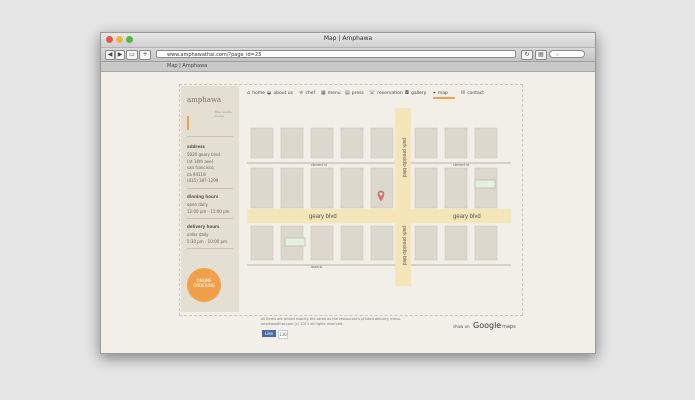 This screenshot has height=400, width=695. I want to click on online-ordering-label: ONLINE ORDERING, so click(204, 283).